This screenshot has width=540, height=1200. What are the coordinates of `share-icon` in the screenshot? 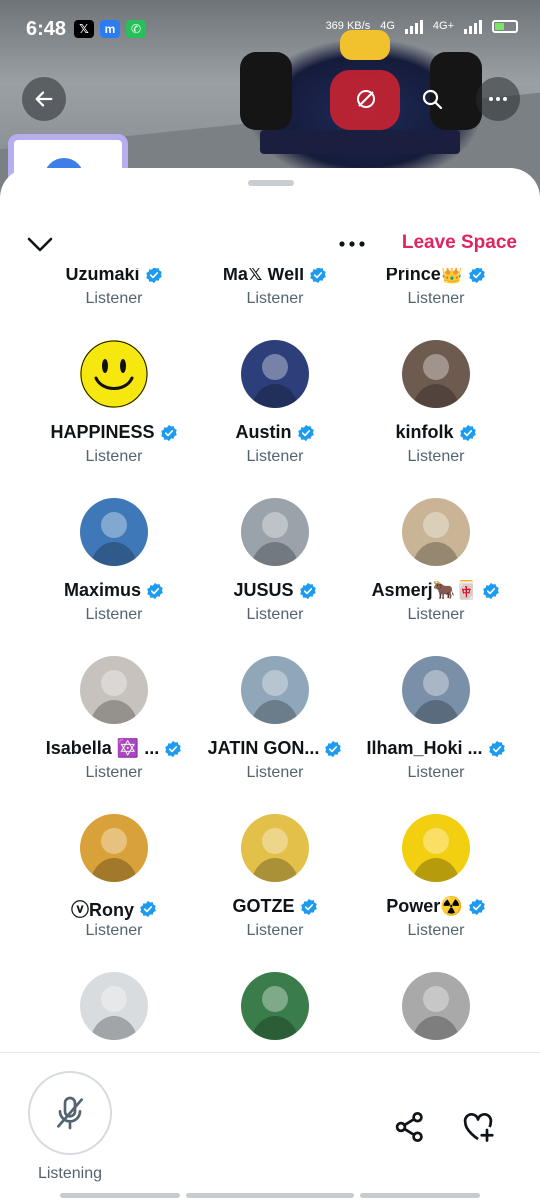 It's located at (409, 1127).